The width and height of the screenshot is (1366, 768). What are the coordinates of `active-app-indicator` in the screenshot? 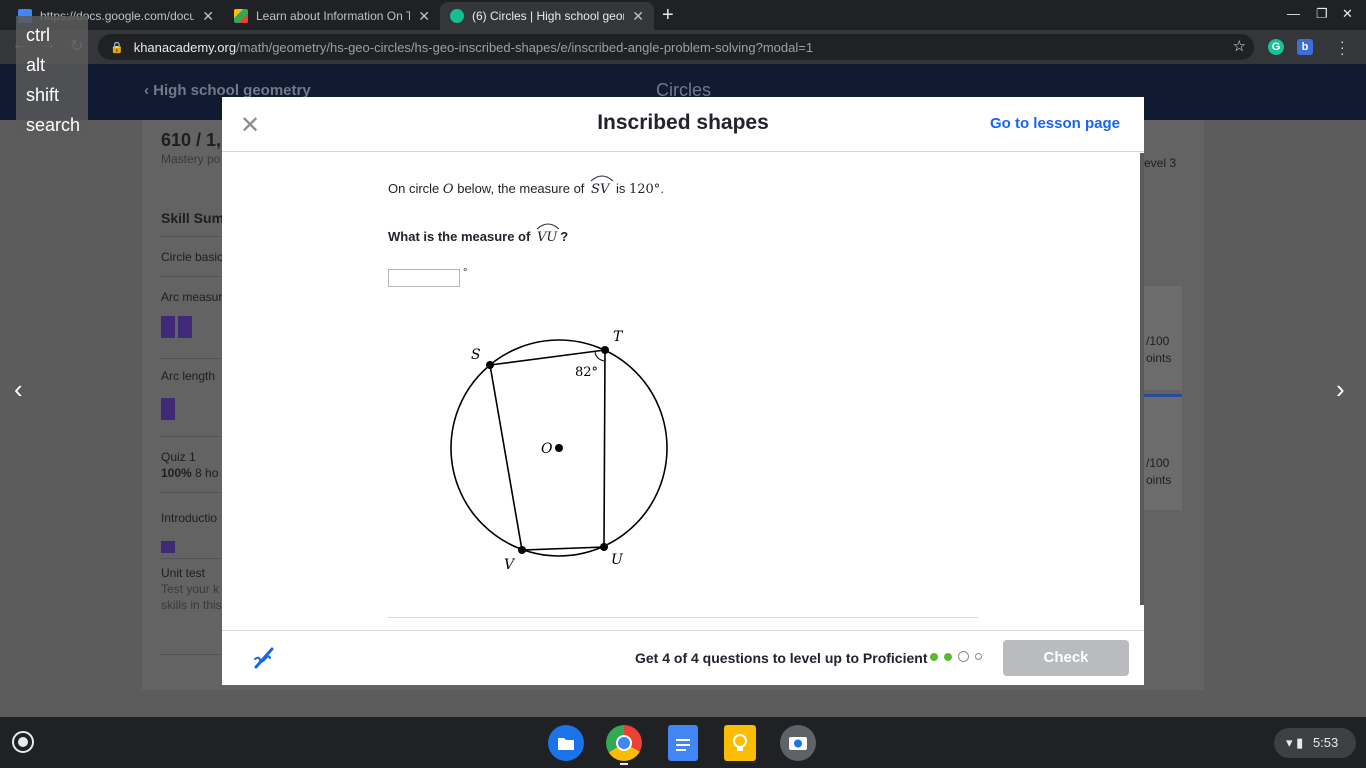 It's located at (624, 764).